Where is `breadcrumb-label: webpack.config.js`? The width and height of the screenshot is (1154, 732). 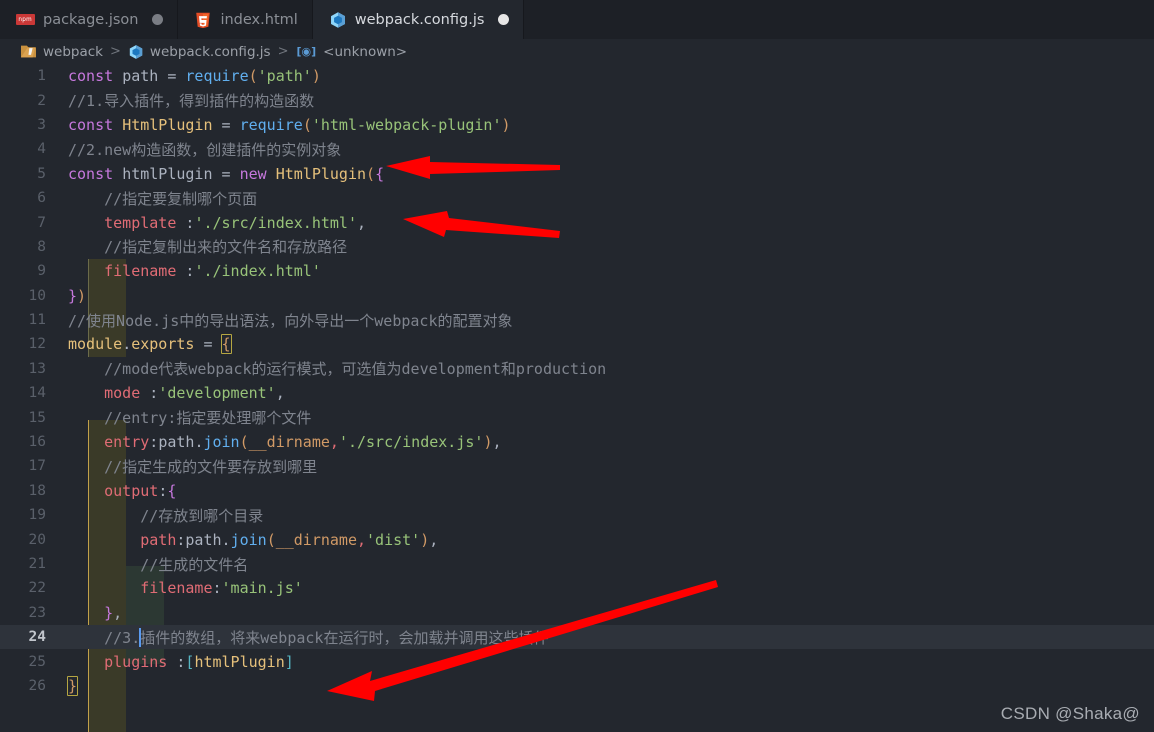 breadcrumb-label: webpack.config.js is located at coordinates (210, 51).